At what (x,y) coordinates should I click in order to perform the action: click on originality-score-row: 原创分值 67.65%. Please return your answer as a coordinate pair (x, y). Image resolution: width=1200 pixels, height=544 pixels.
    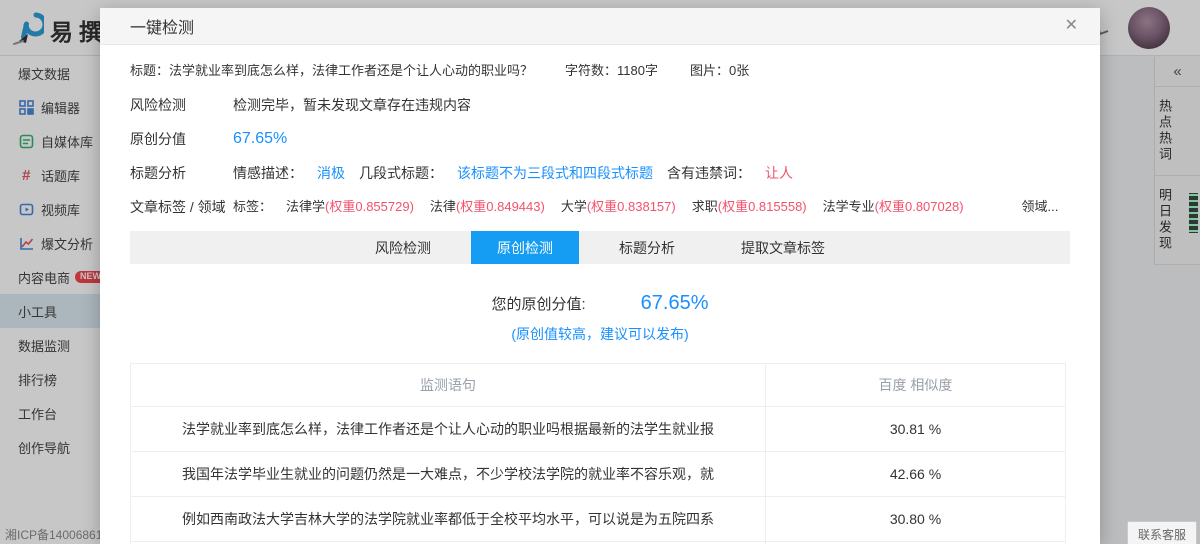
    Looking at the image, I should click on (600, 139).